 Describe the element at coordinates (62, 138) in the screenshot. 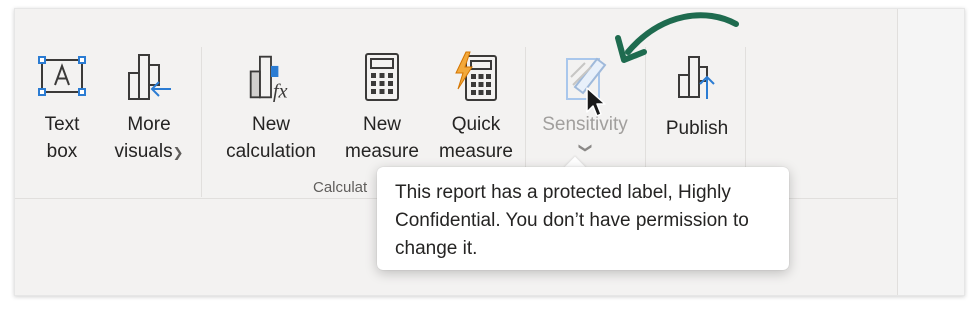

I see `text-box-label: Text box` at that location.